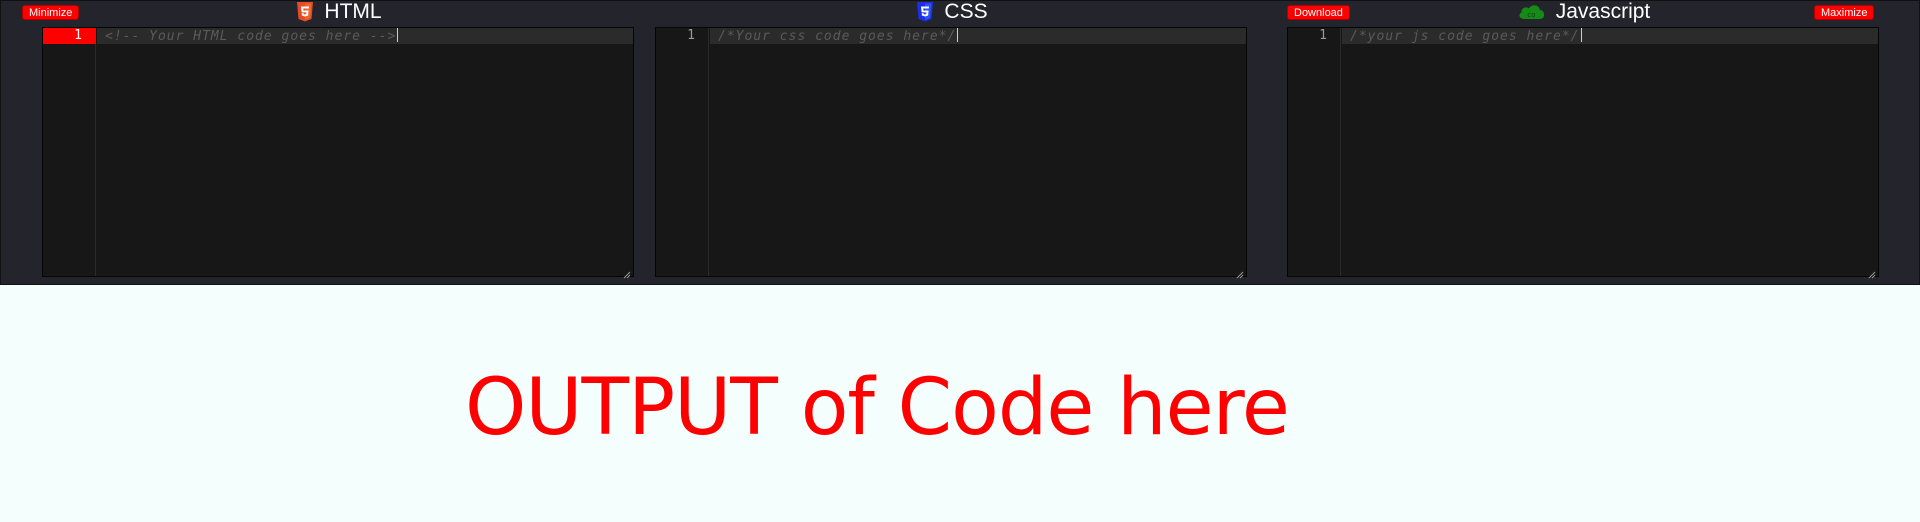  I want to click on html-code-line: <!-- Your HTML code goes here -->, so click(252, 36).